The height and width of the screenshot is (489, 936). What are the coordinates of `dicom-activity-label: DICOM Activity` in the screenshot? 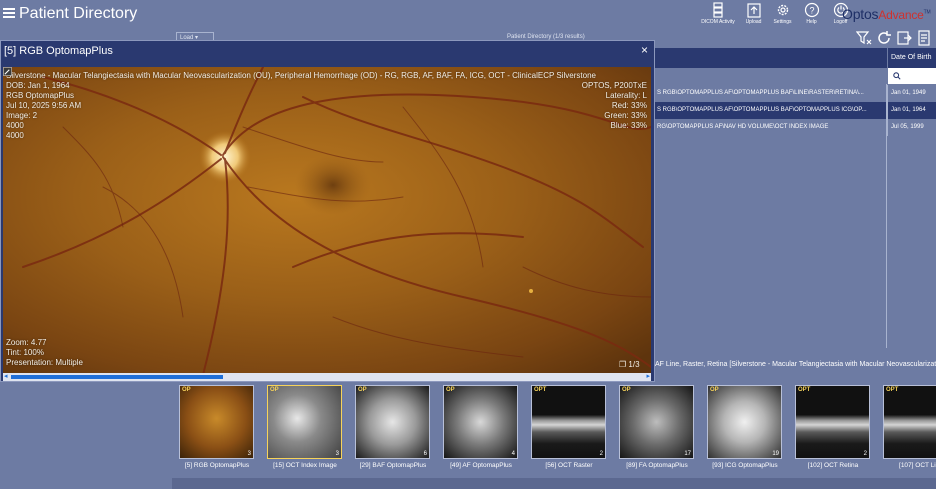 It's located at (718, 22).